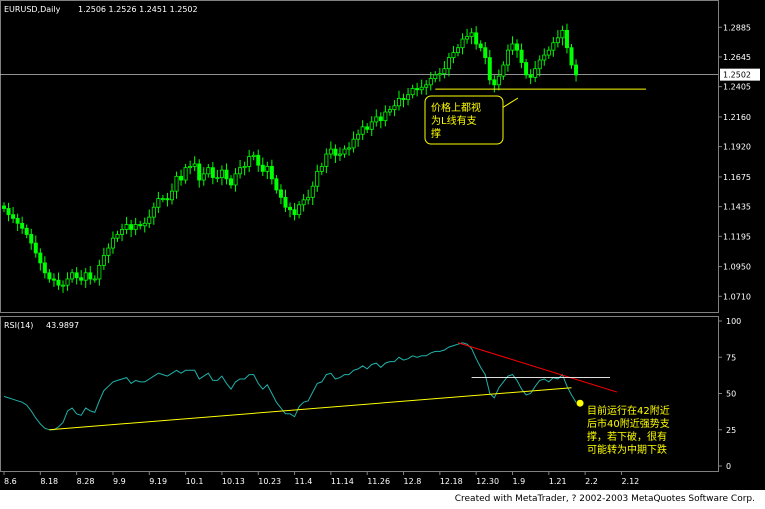 Image resolution: width=765 pixels, height=509 pixels. I want to click on time-tick-label: 12.18, so click(451, 481).